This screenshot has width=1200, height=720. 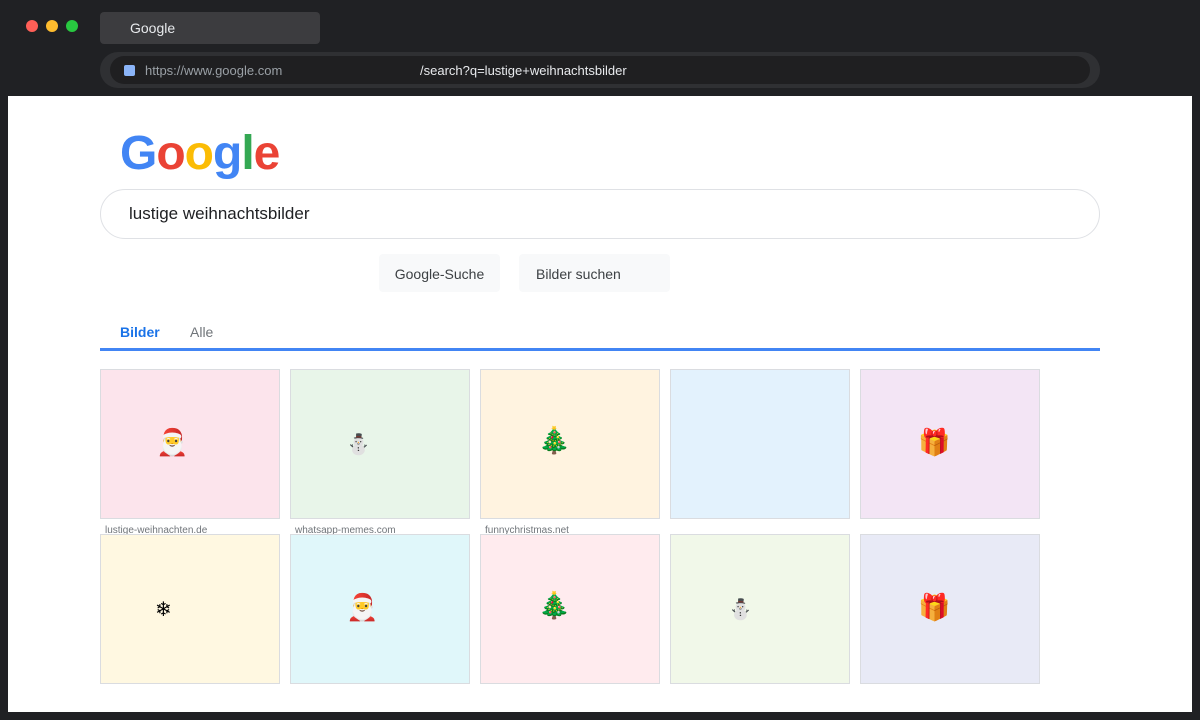 What do you see at coordinates (439, 273) in the screenshot?
I see `google-search-button: Google-Suche` at bounding box center [439, 273].